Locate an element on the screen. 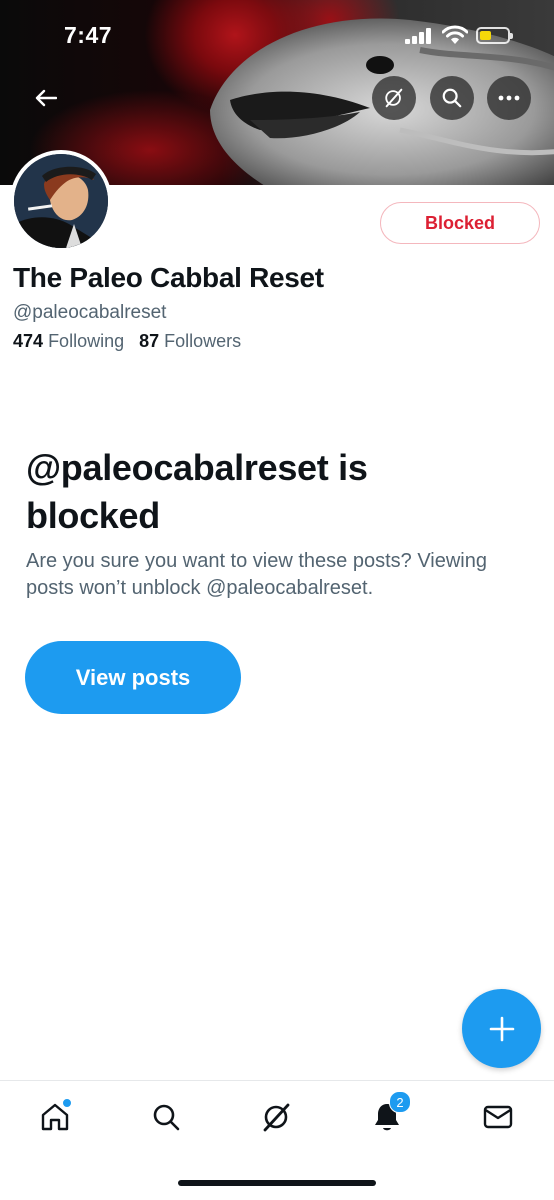  following-count: 474 is located at coordinates (28, 341).